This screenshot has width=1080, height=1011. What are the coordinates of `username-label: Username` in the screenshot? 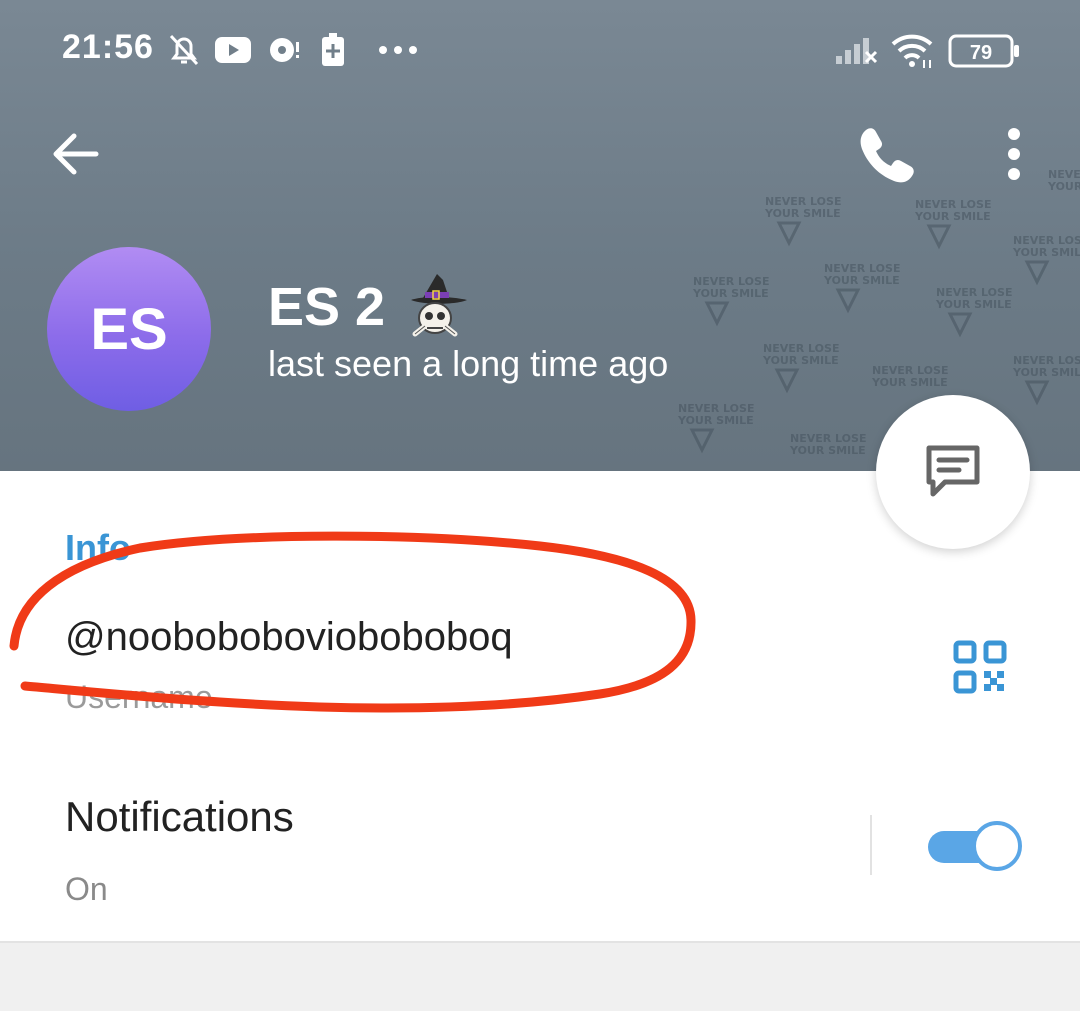 It's located at (139, 697).